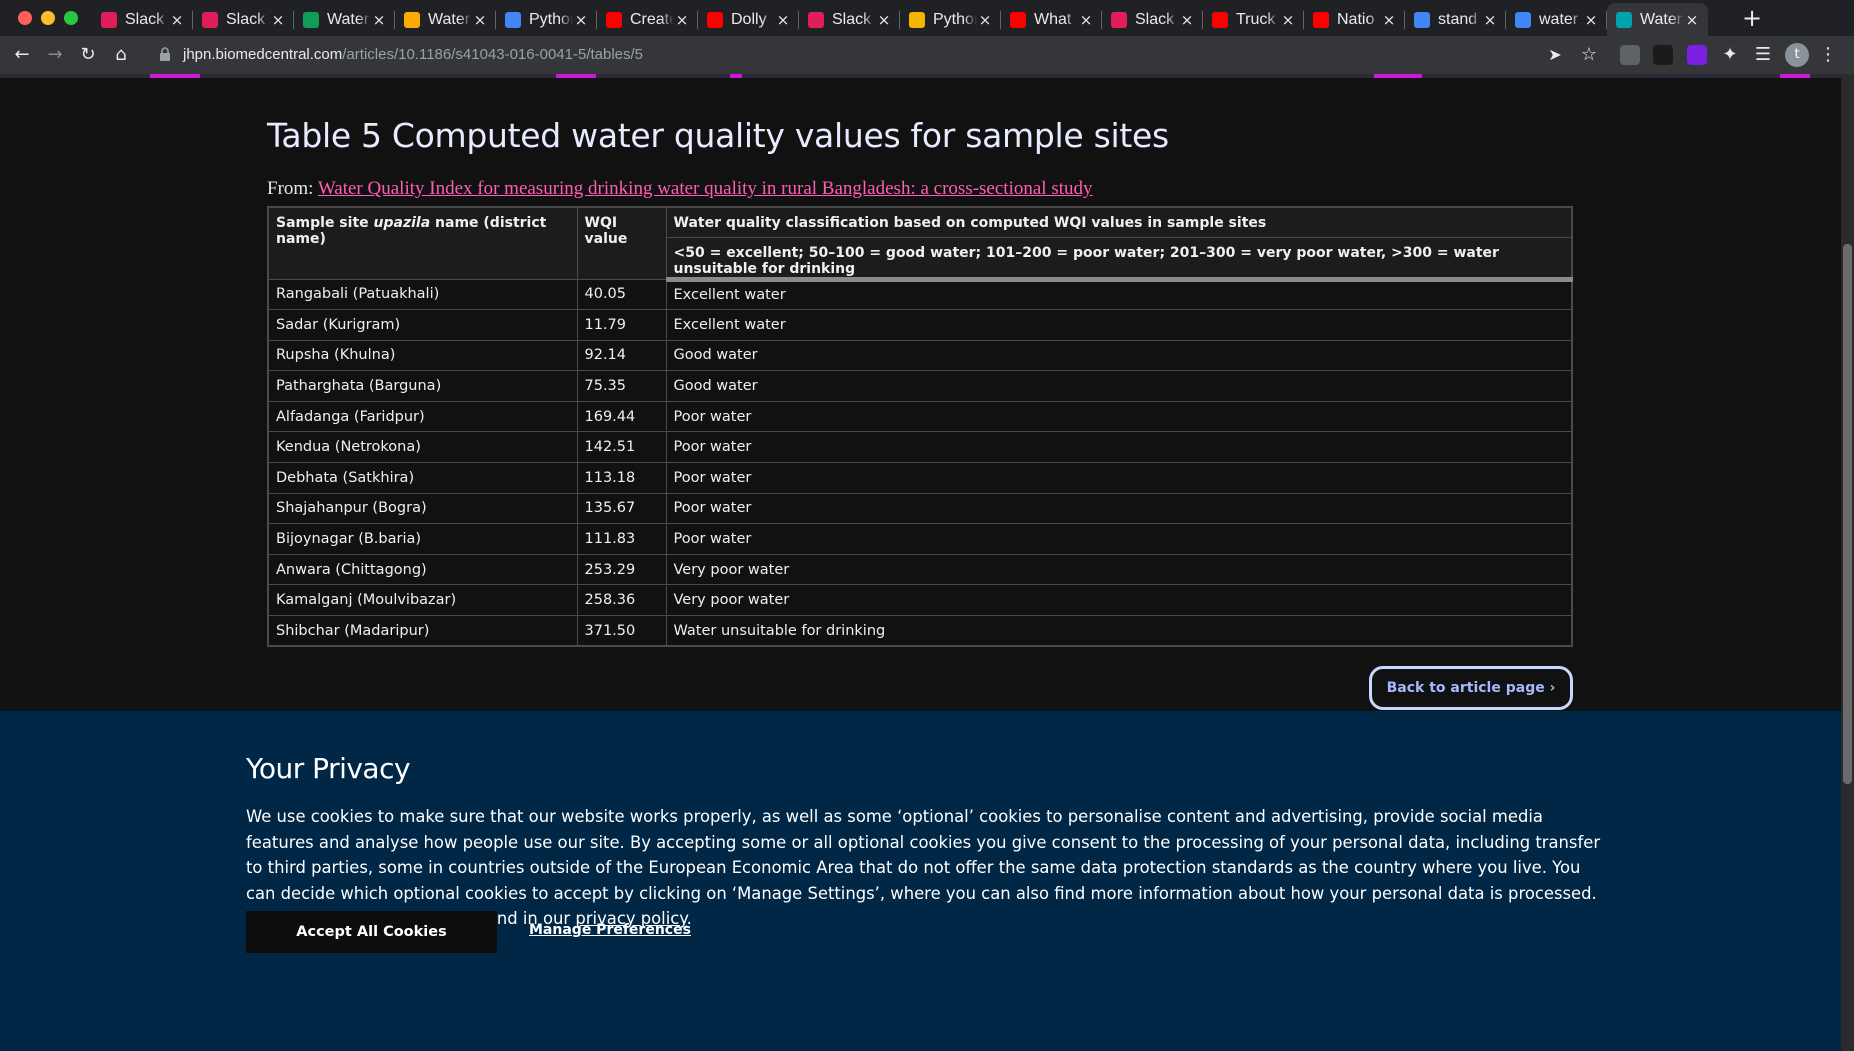 This screenshot has height=1051, width=1854. What do you see at coordinates (1471, 688) in the screenshot?
I see `back-to-article-button: Back to article page ›` at bounding box center [1471, 688].